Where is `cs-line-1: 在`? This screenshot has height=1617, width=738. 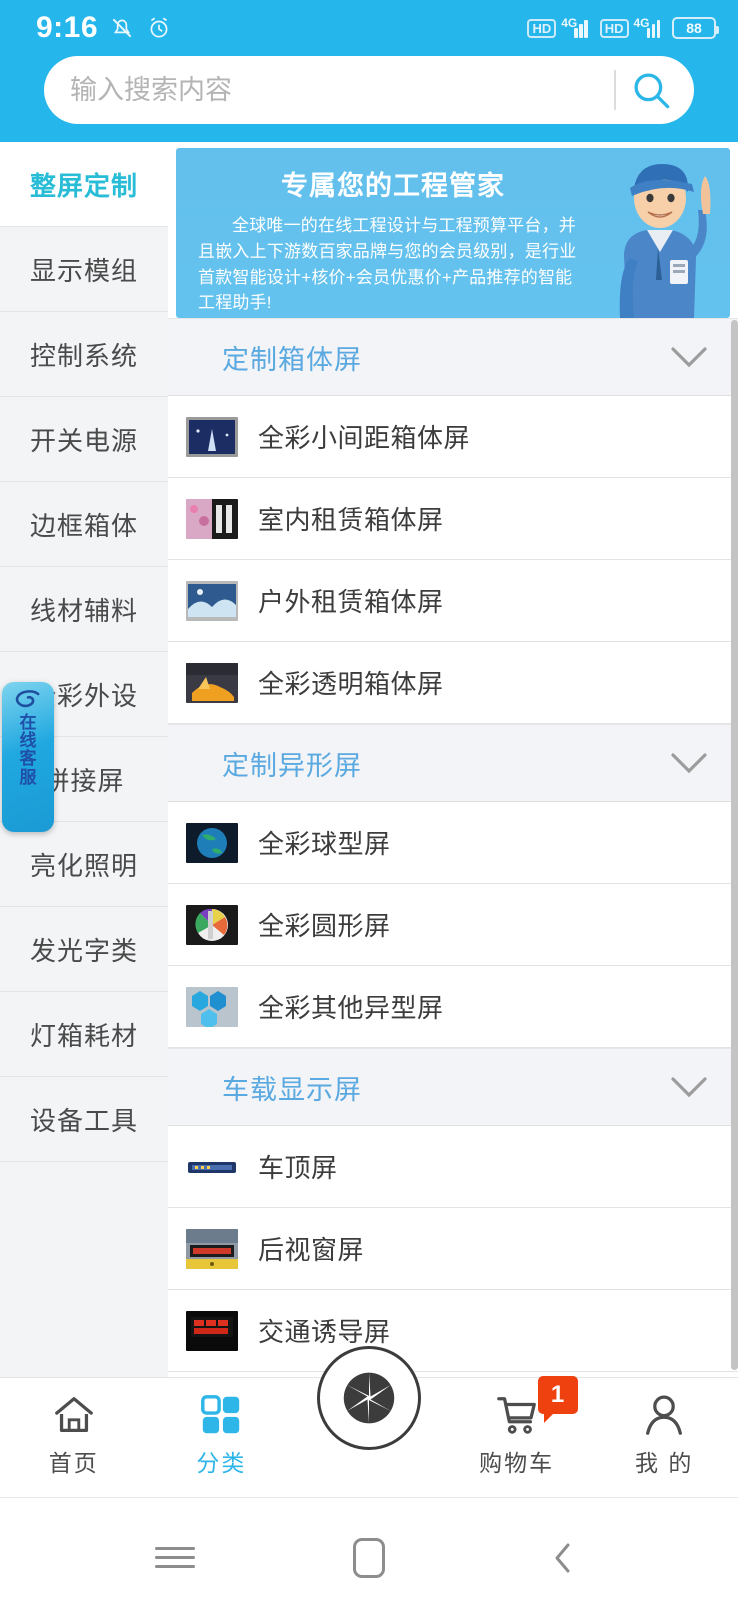
cs-line-1: 在 is located at coordinates (28, 722).